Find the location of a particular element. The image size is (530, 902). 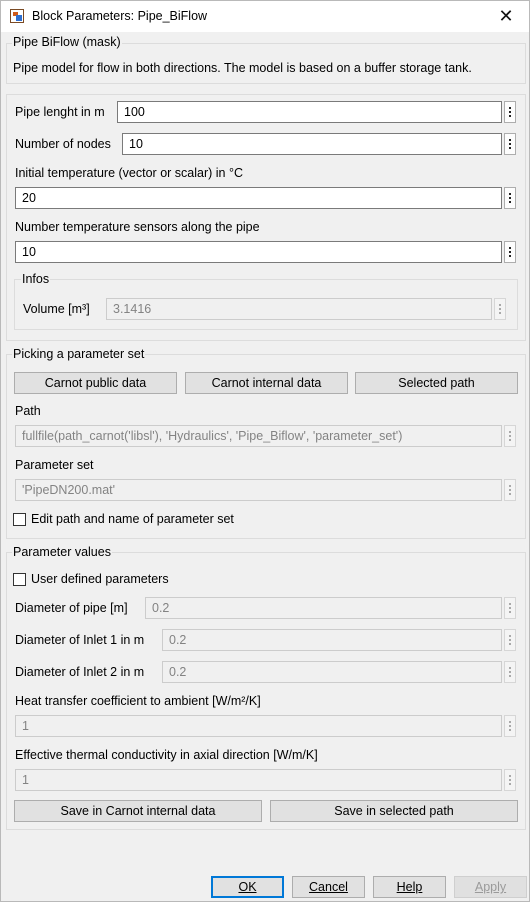

diameter-pipe-options-icon is located at coordinates (510, 608).